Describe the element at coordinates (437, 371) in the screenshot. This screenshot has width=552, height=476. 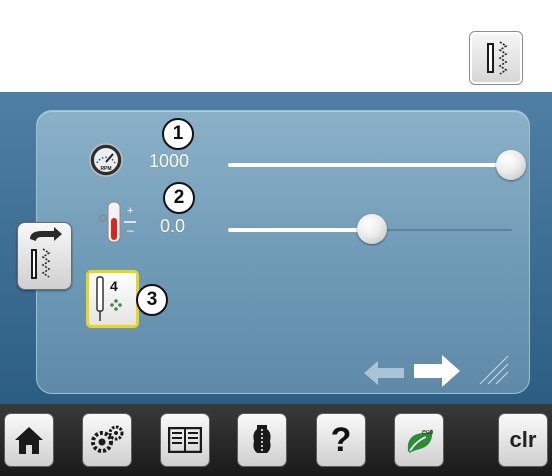
I see `arrow-right-icon` at that location.